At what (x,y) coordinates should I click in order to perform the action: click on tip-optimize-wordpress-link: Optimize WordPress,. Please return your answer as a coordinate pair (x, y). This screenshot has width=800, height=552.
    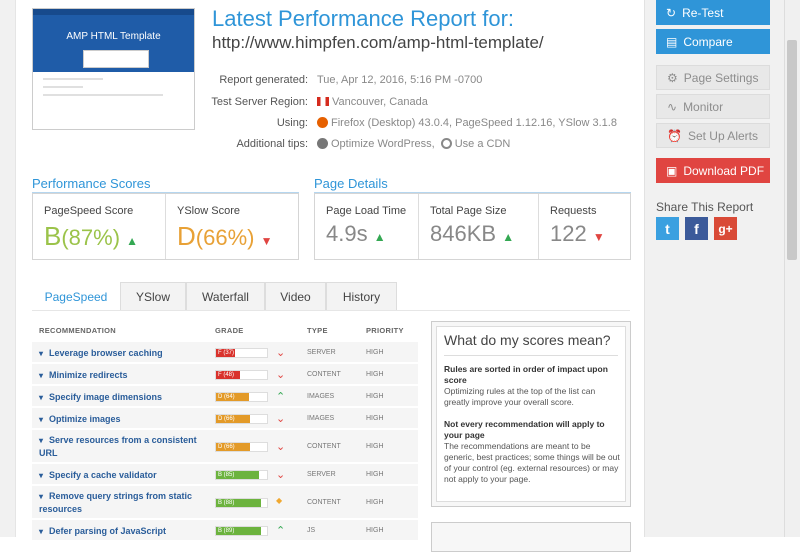
    Looking at the image, I should click on (383, 144).